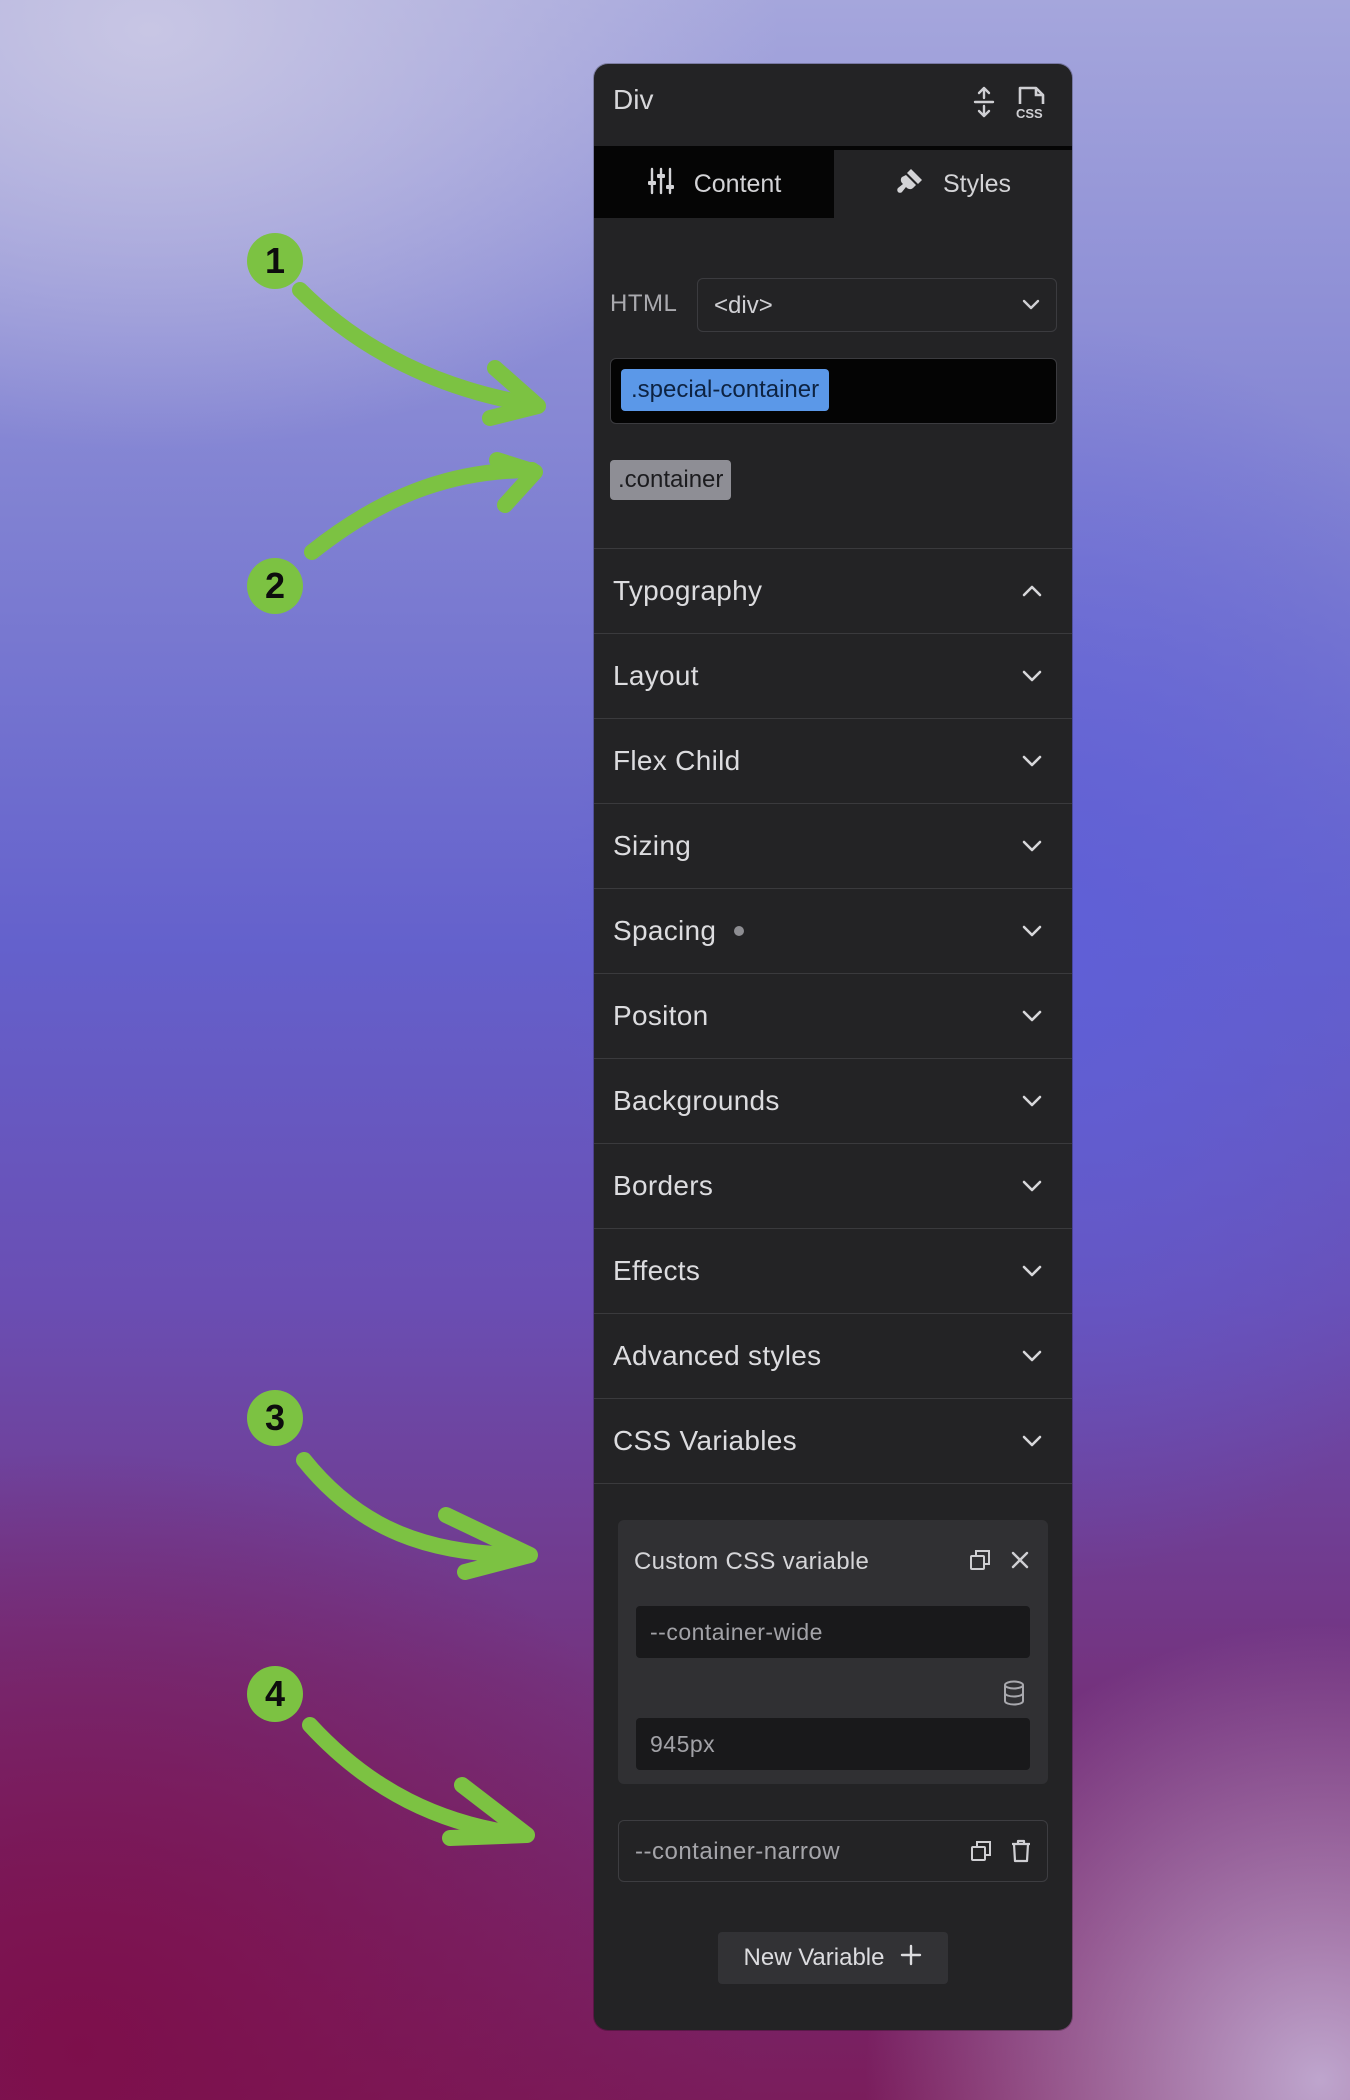 The width and height of the screenshot is (1350, 2100). Describe the element at coordinates (977, 183) in the screenshot. I see `tab-styles-label: Styles` at that location.